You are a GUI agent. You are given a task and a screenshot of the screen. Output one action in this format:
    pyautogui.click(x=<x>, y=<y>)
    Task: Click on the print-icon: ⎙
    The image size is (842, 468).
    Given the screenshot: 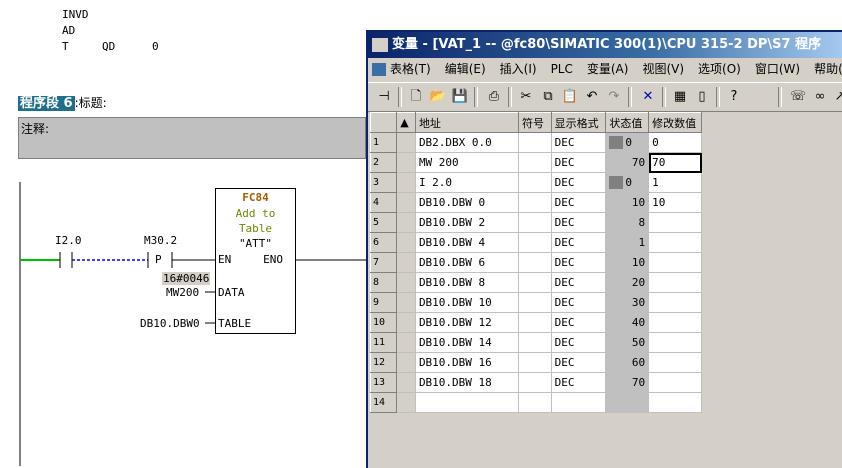 What is the action you would take?
    pyautogui.click(x=494, y=97)
    